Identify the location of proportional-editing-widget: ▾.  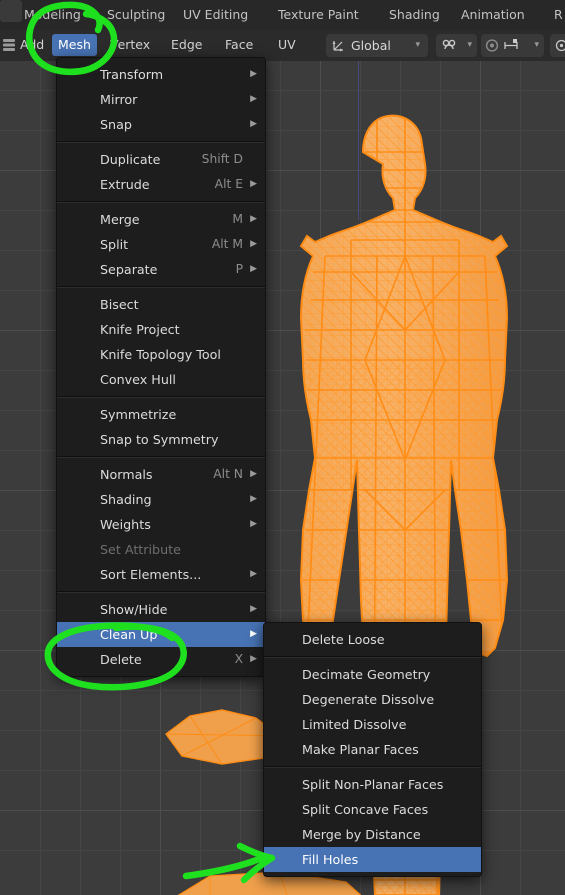
(512, 45).